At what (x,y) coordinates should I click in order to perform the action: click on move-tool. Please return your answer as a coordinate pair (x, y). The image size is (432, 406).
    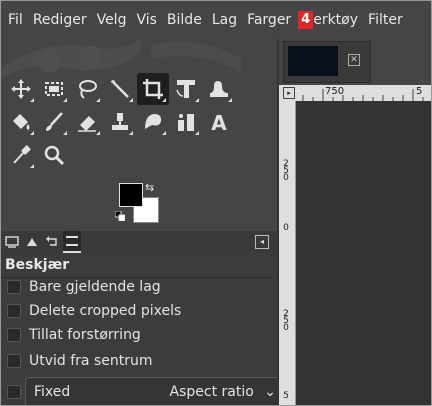
    Looking at the image, I should click on (21, 89).